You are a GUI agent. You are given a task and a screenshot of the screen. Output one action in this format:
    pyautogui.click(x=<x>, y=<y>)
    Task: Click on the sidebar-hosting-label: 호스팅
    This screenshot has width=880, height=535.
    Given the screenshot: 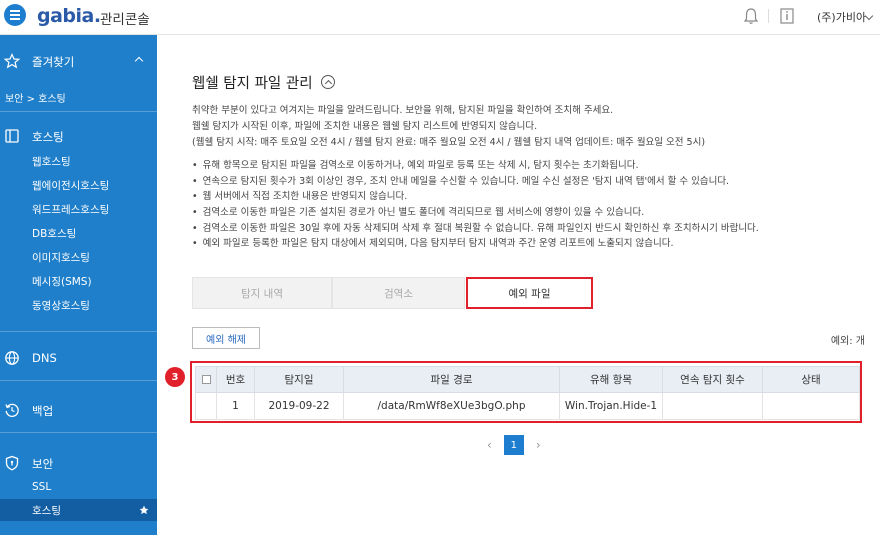 What is the action you would take?
    pyautogui.click(x=48, y=137)
    